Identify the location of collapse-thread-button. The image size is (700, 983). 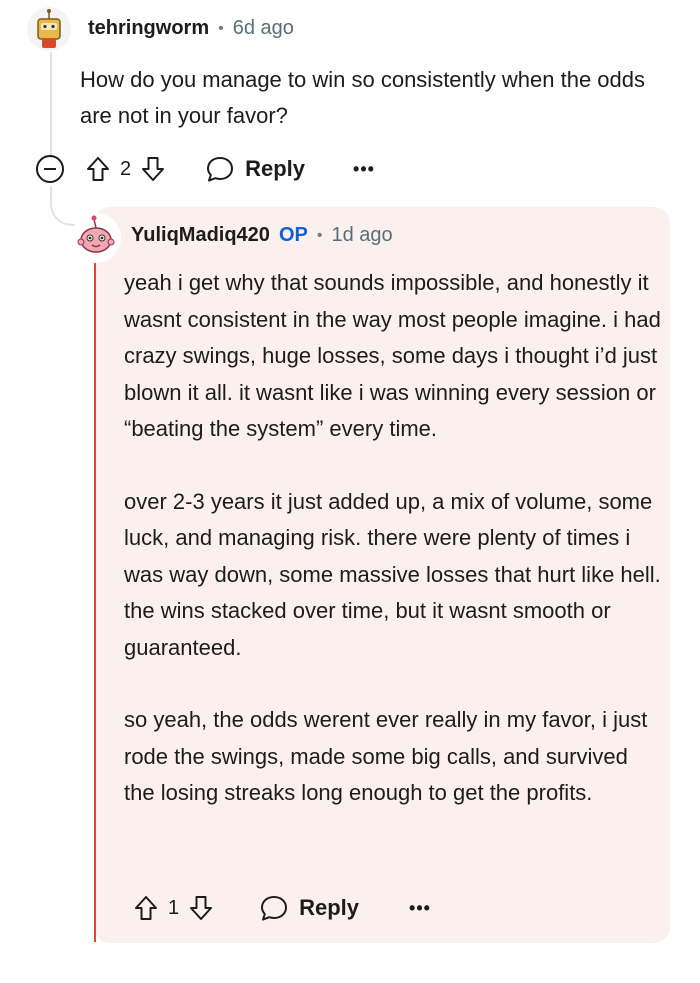
(50, 169).